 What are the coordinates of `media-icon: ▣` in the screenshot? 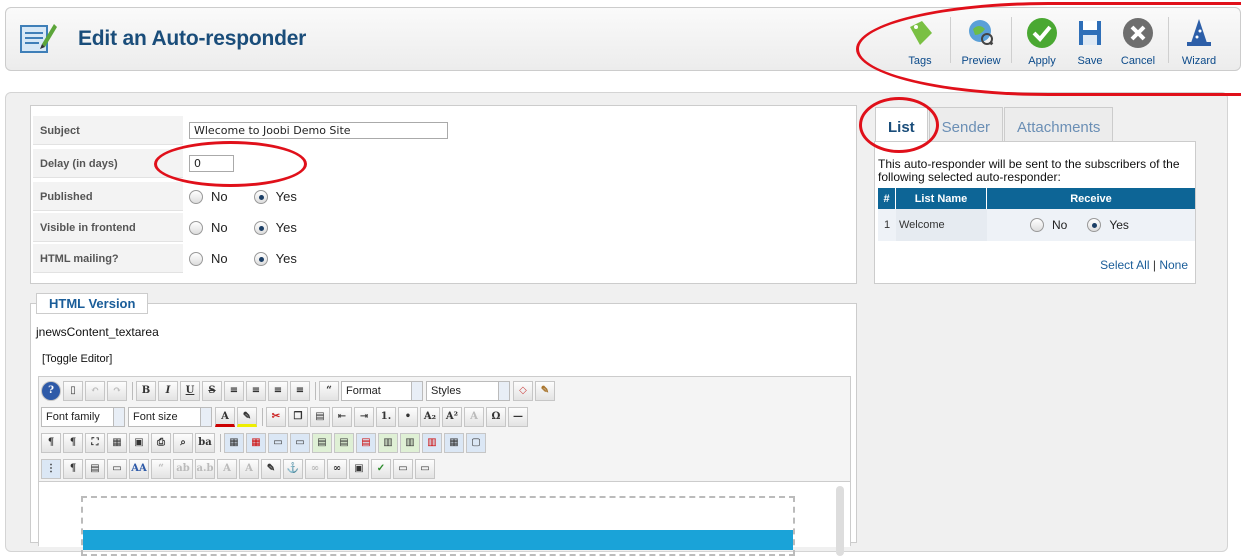 It's located at (139, 443).